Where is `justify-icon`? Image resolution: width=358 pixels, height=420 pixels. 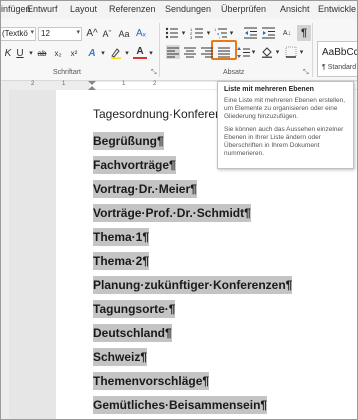
justify-icon is located at coordinates (224, 52).